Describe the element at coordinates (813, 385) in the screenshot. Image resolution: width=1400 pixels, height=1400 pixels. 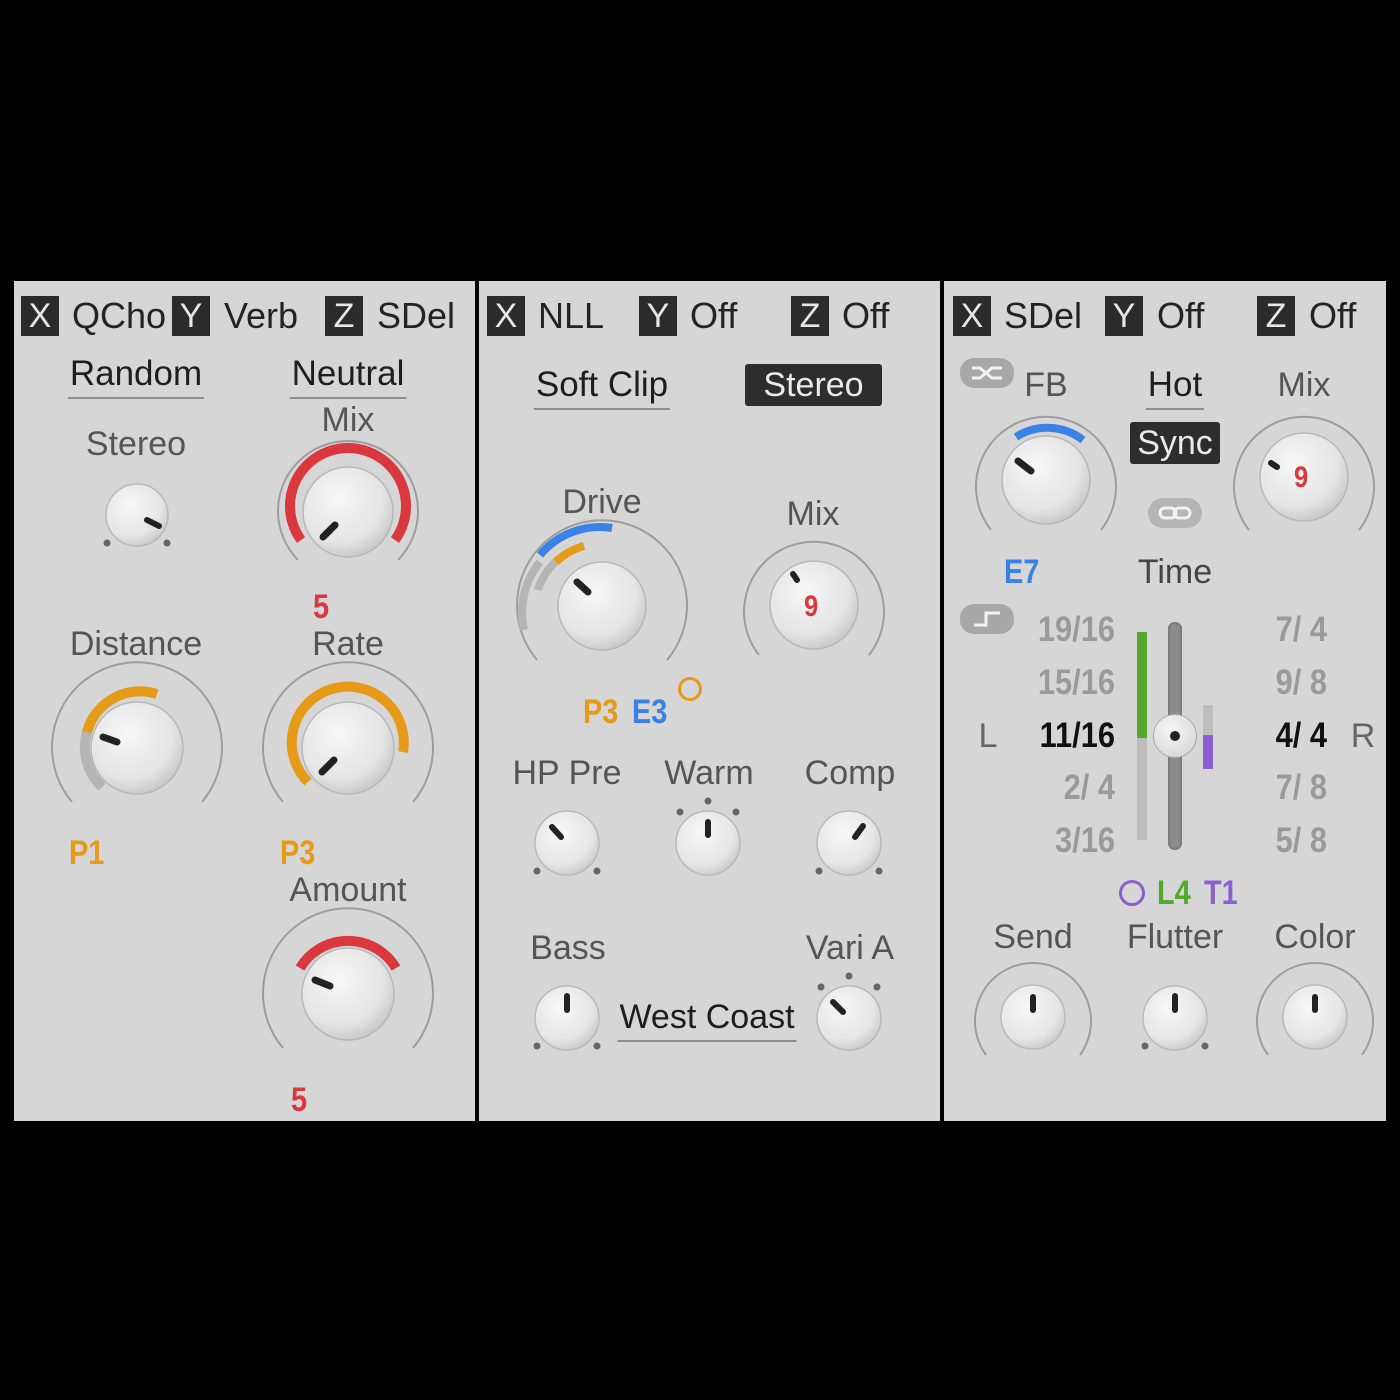
I see `stereo-button: Stereo` at that location.